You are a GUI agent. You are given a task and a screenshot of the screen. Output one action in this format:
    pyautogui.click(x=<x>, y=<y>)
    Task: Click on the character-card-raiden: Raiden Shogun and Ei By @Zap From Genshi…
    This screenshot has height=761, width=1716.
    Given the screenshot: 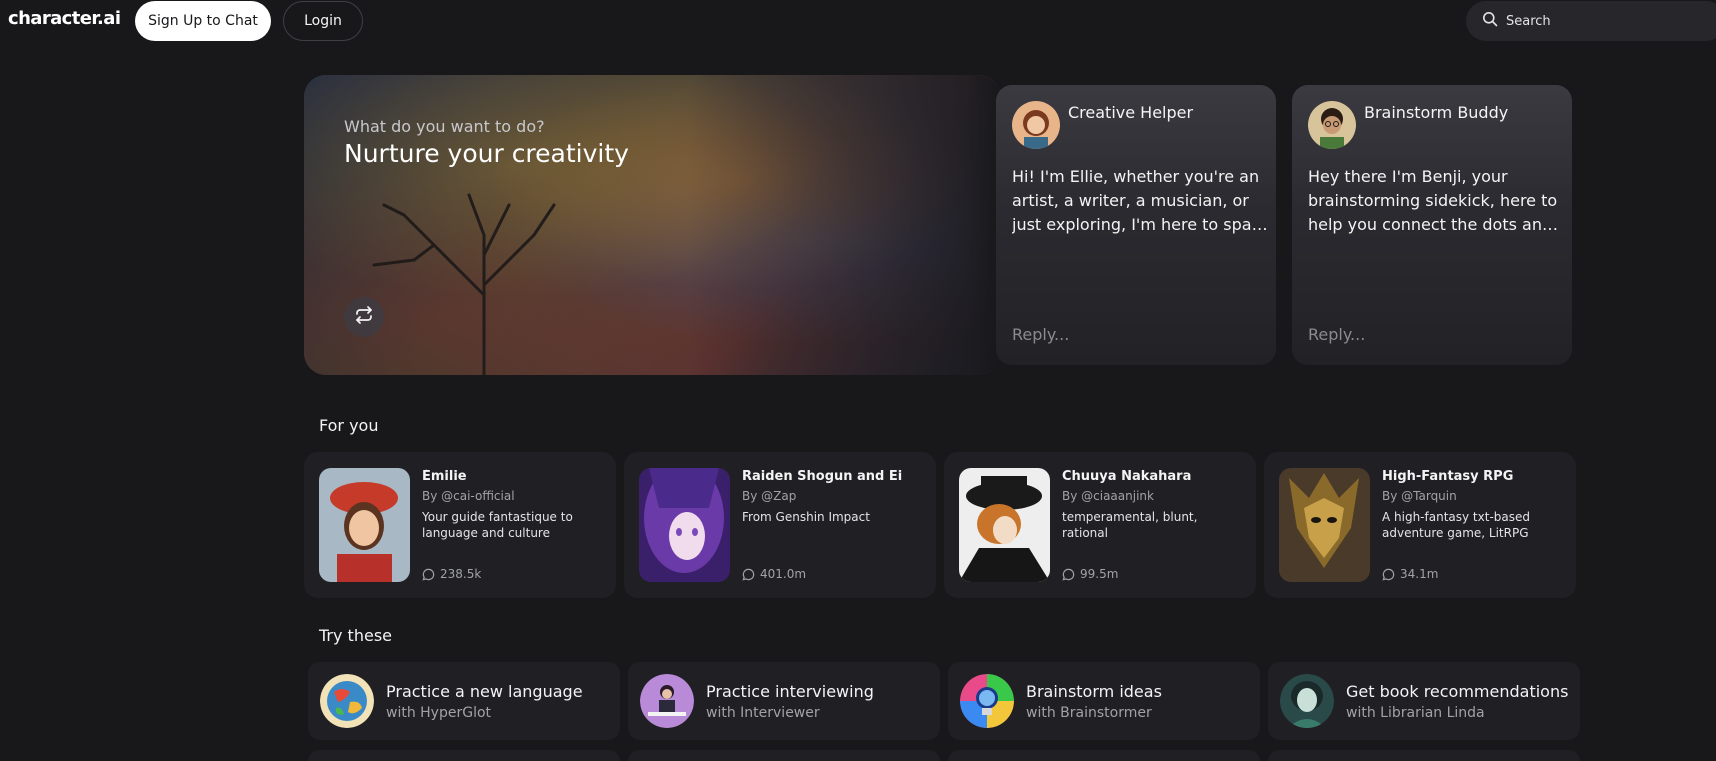 What is the action you would take?
    pyautogui.click(x=780, y=525)
    